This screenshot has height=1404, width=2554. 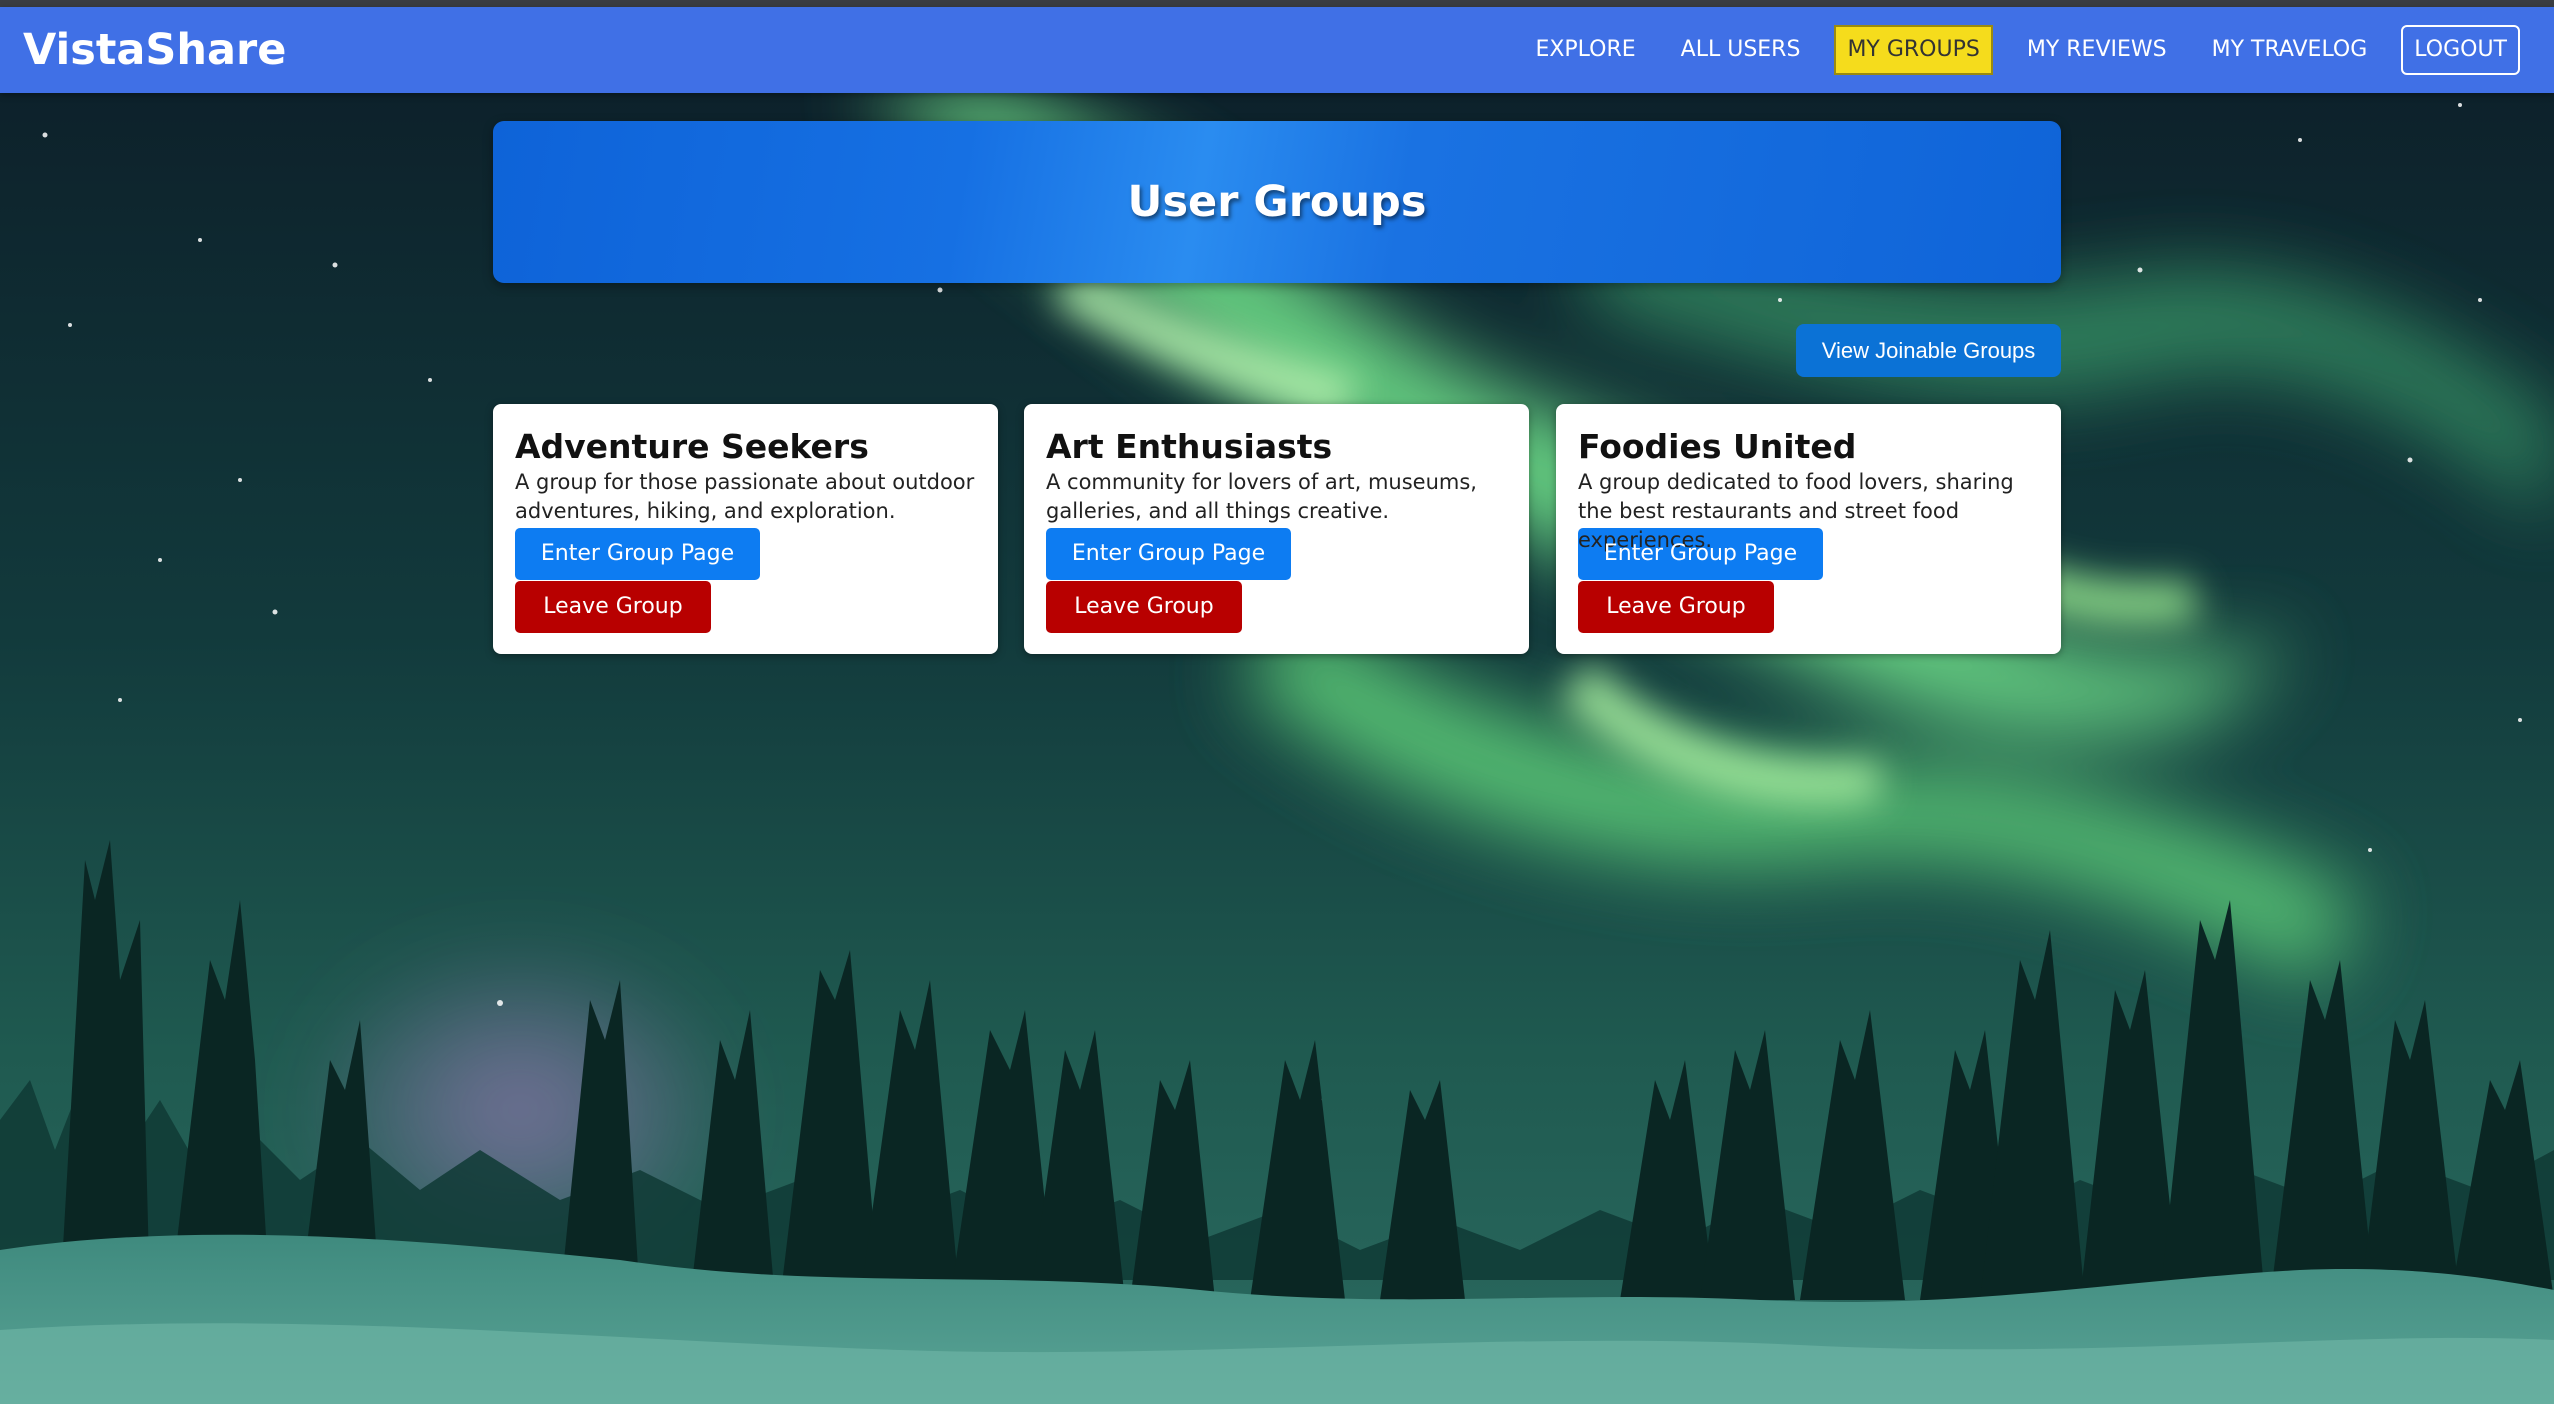 What do you see at coordinates (1189, 446) in the screenshot?
I see `group-name: Art Enthusiasts` at bounding box center [1189, 446].